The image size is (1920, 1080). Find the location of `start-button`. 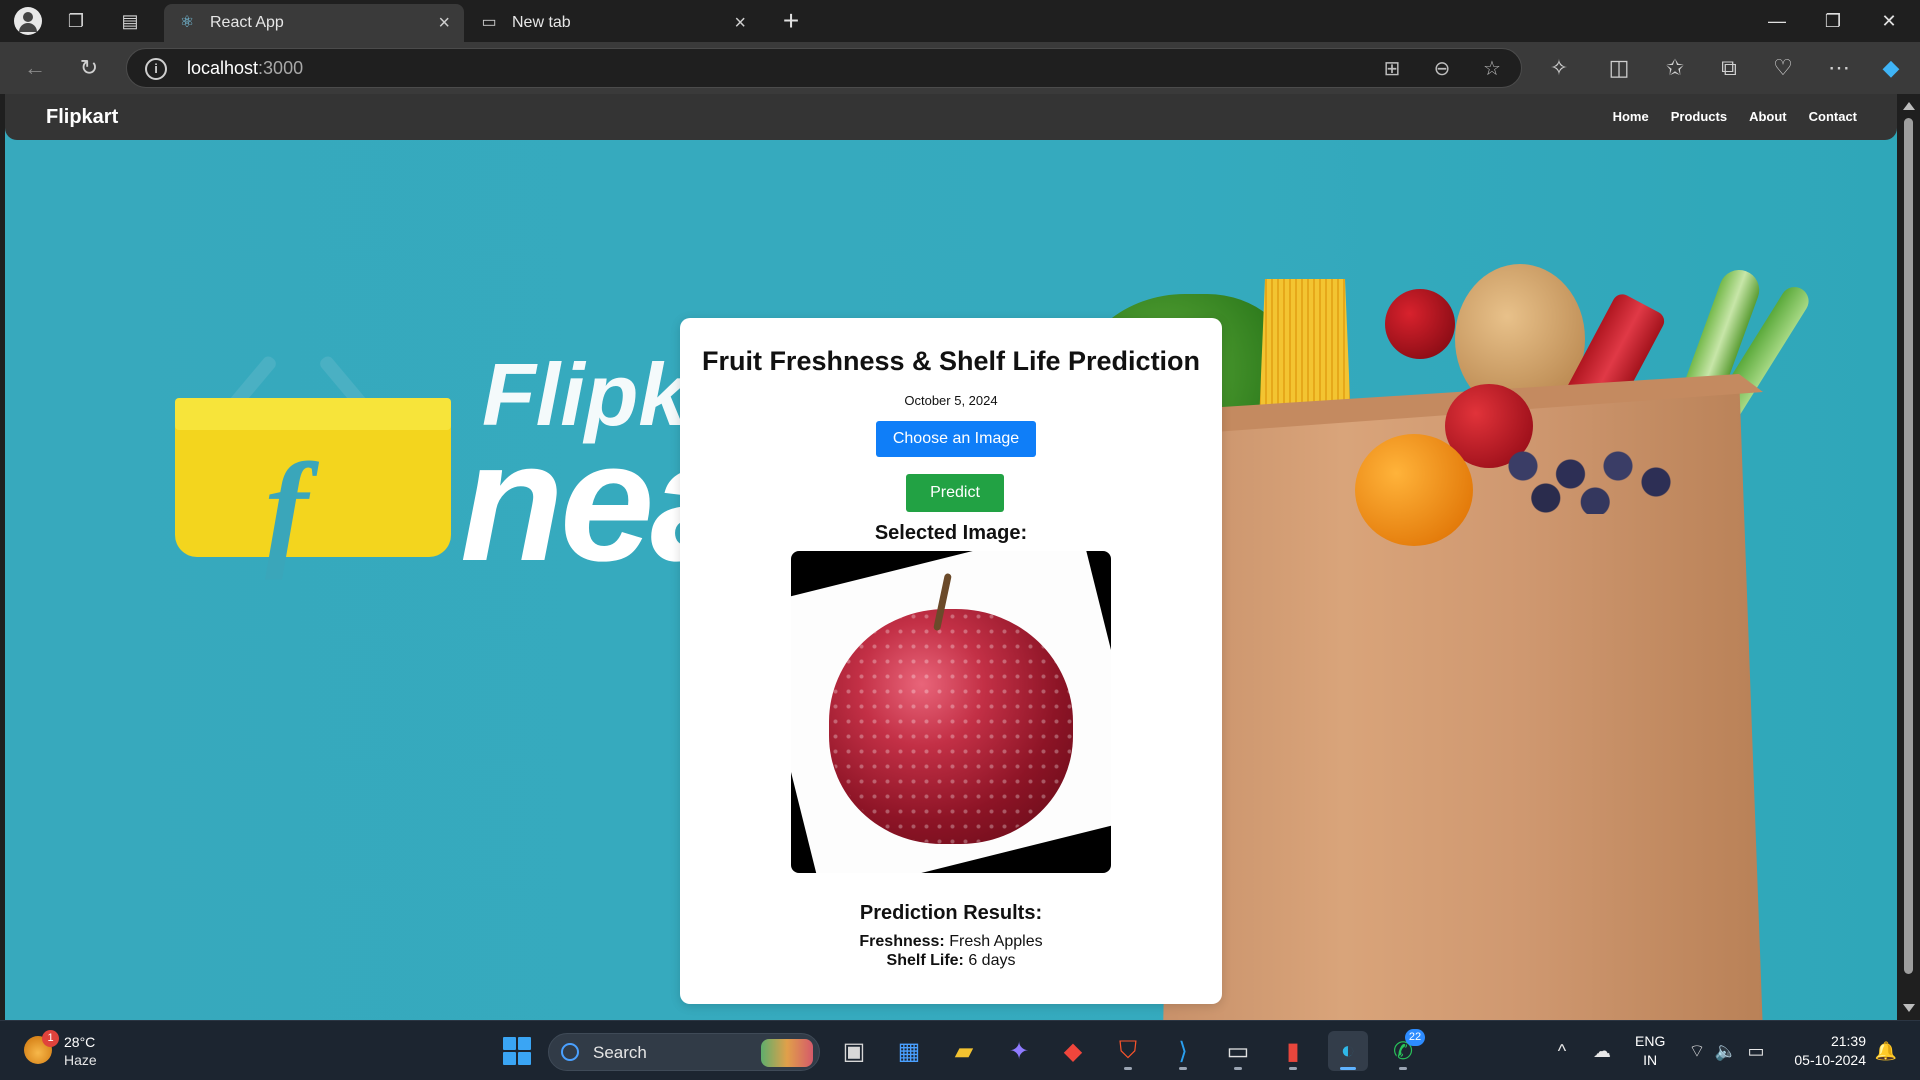

start-button is located at coordinates (517, 1051).